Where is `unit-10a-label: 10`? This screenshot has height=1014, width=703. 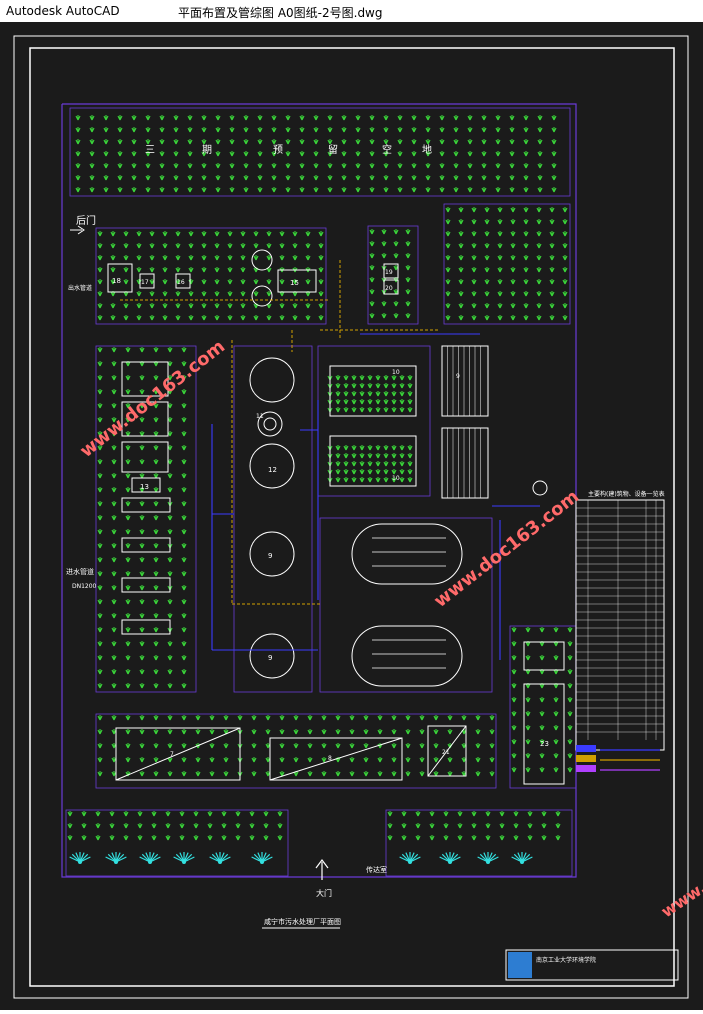 unit-10a-label: 10 is located at coordinates (396, 372).